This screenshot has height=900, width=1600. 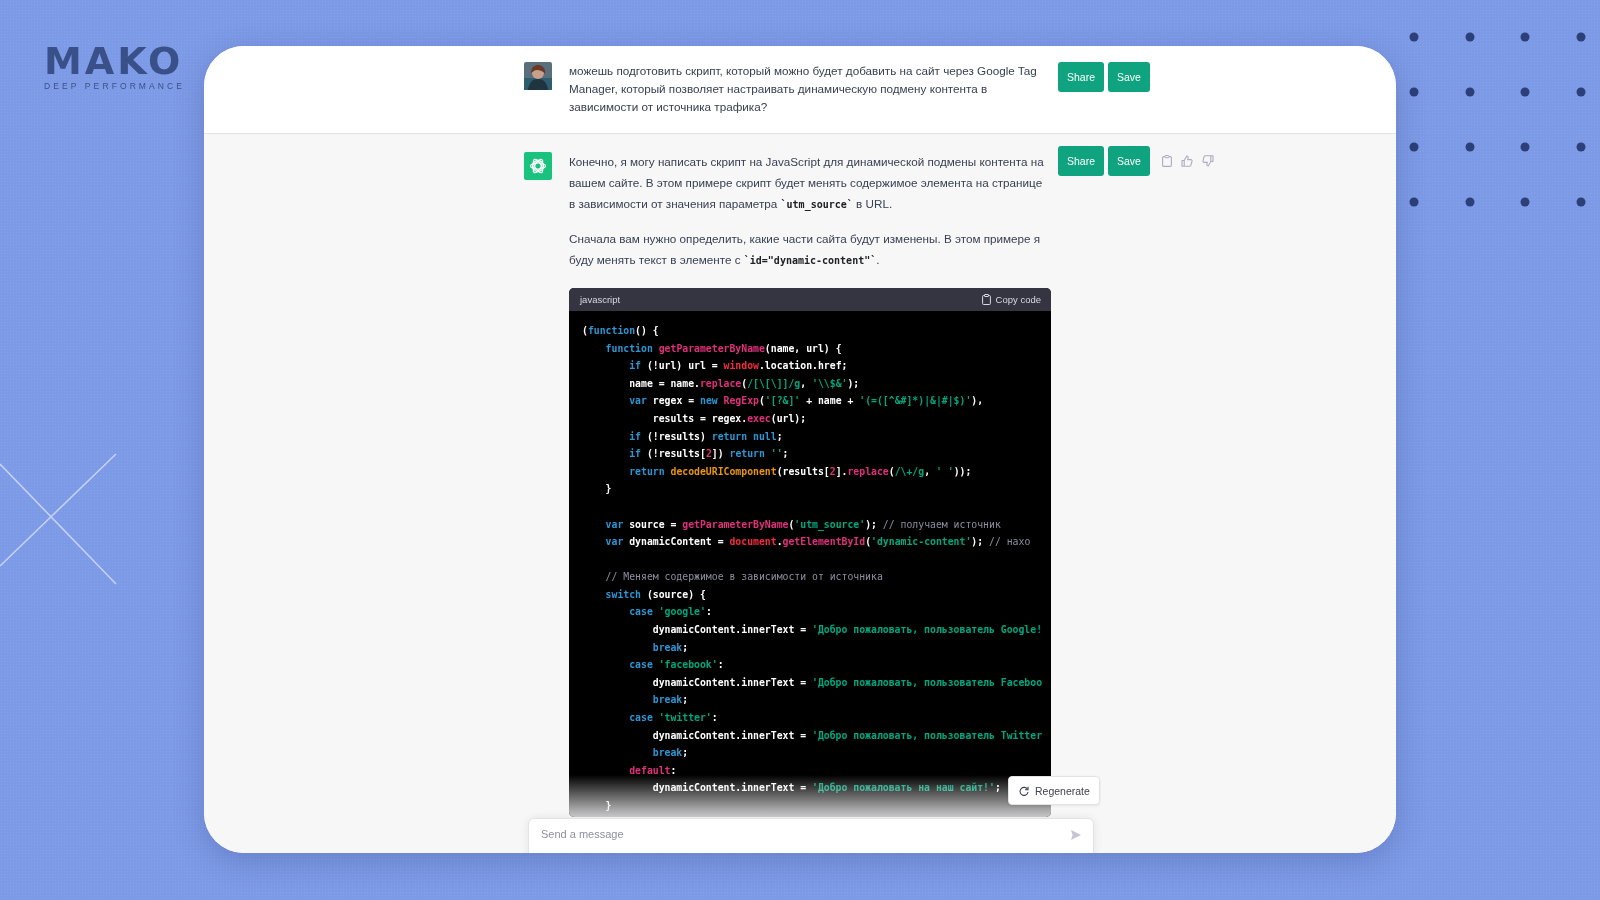 I want to click on code-line: dynamicContent.innerText = 'Добро пожаловать, пользователь Twitter, so click(x=847, y=735).